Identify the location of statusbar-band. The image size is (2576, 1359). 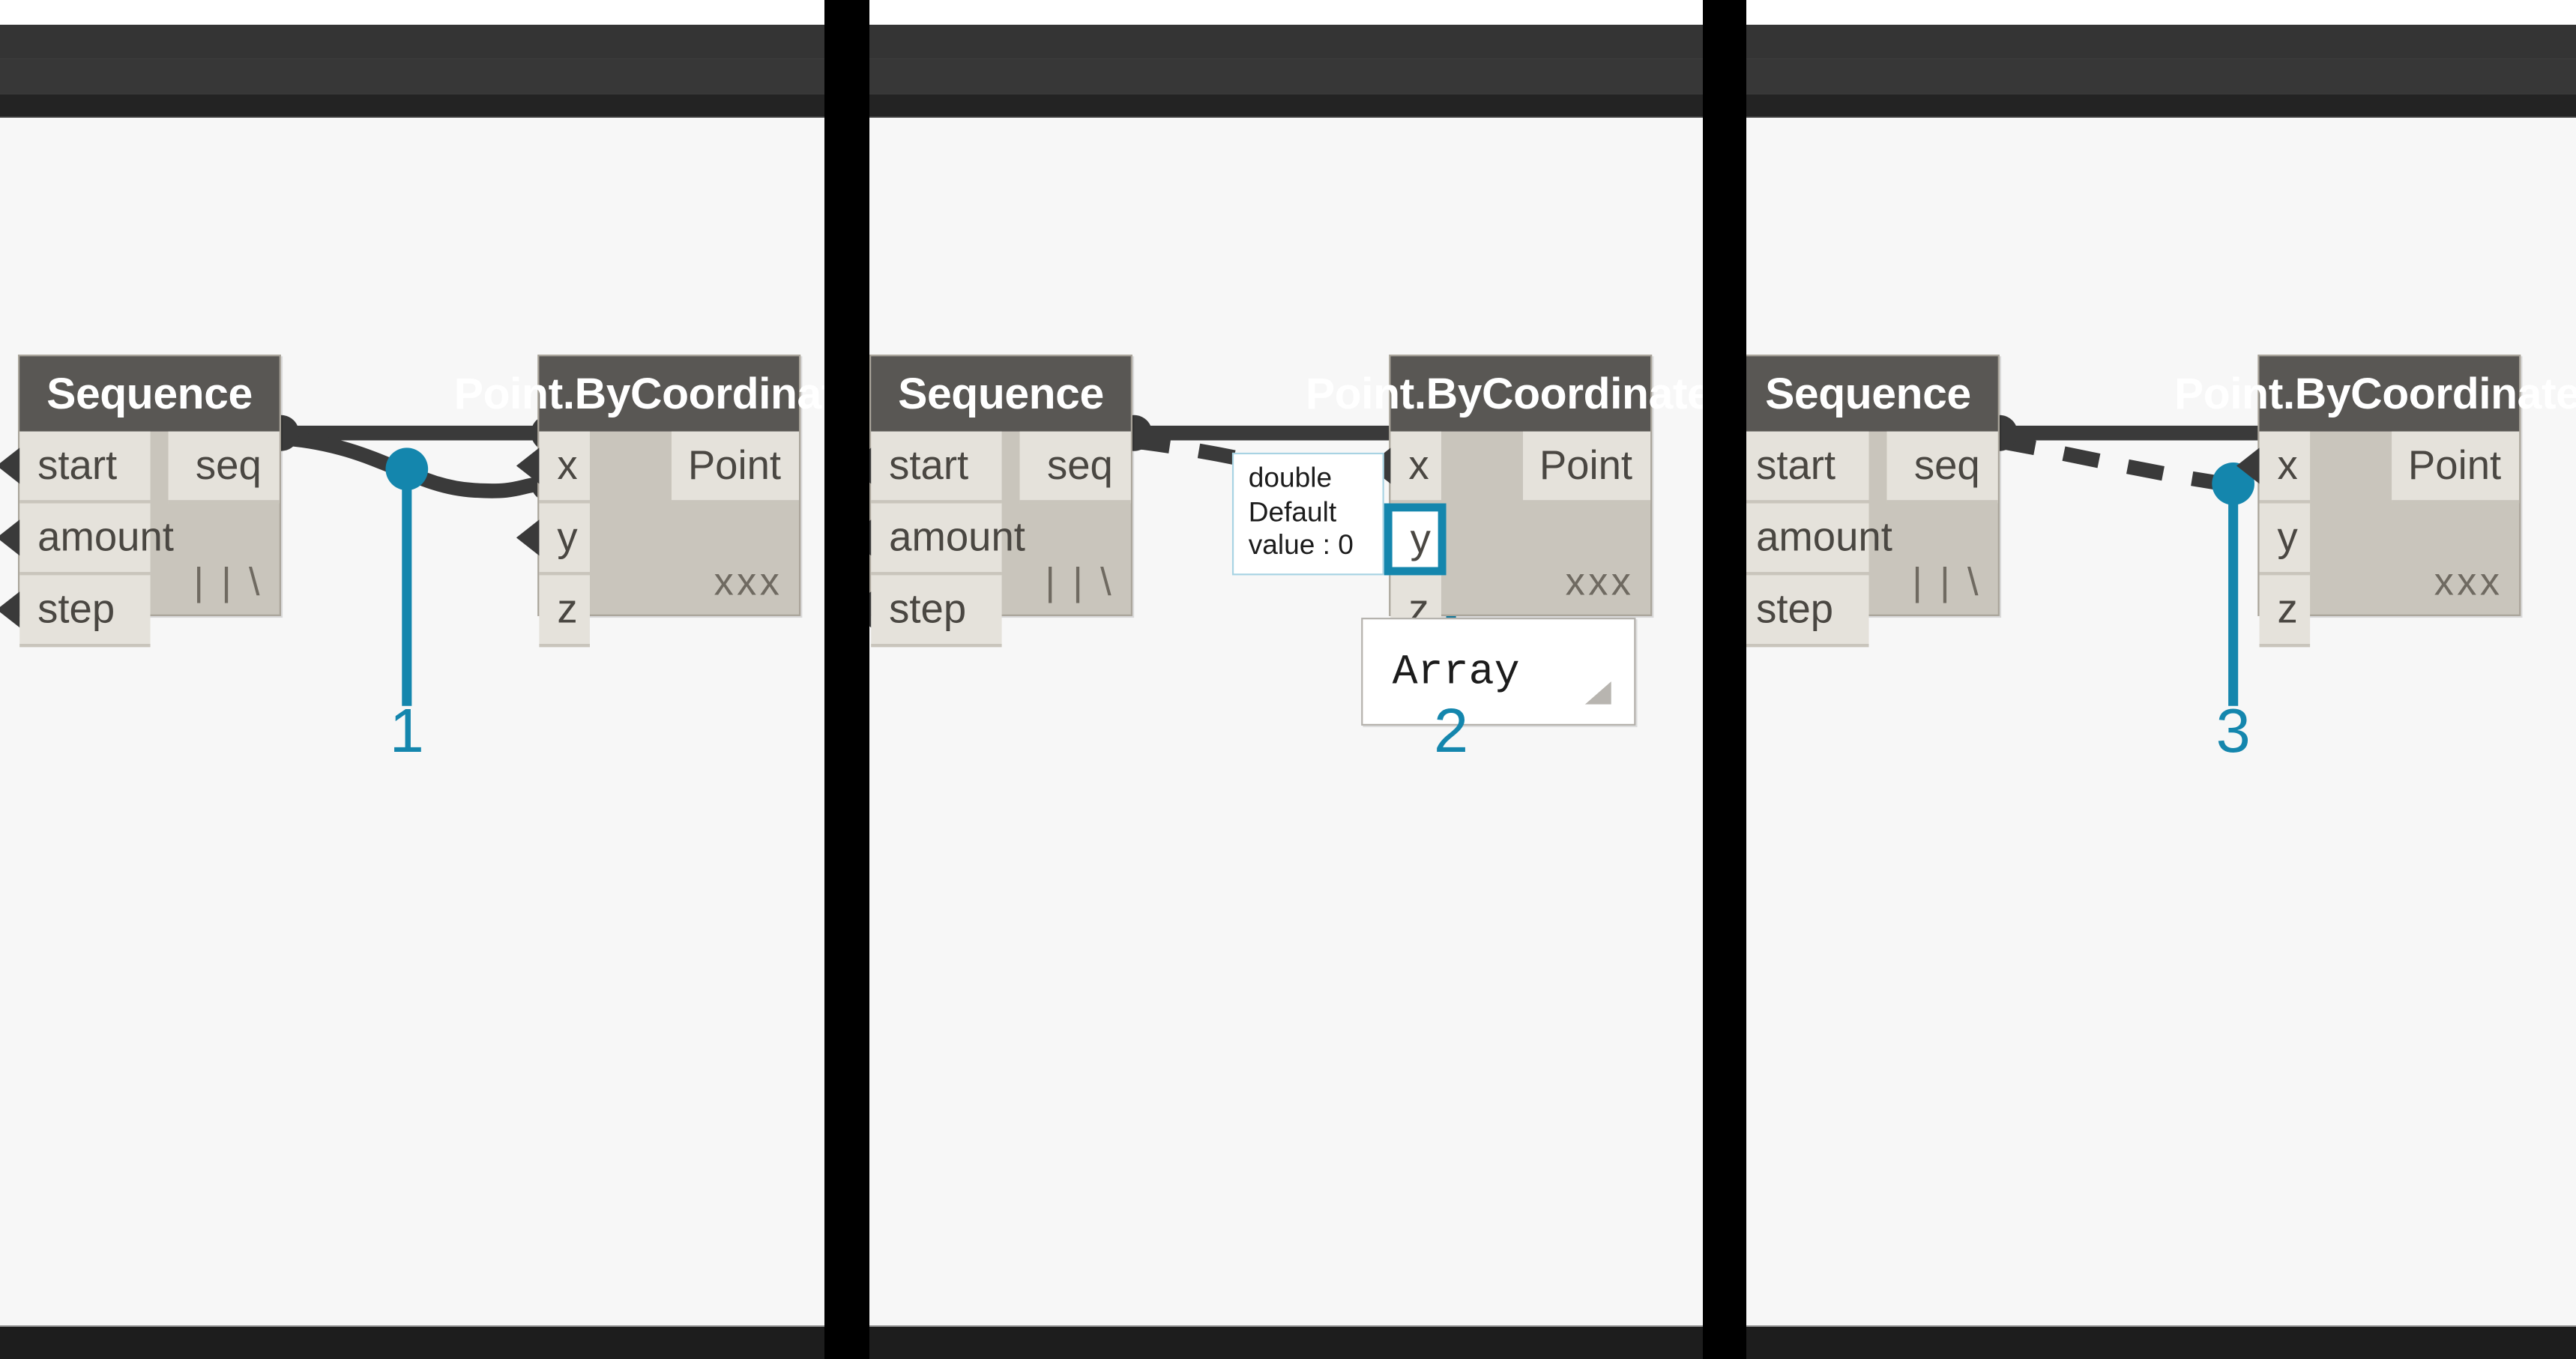
(1288, 1342).